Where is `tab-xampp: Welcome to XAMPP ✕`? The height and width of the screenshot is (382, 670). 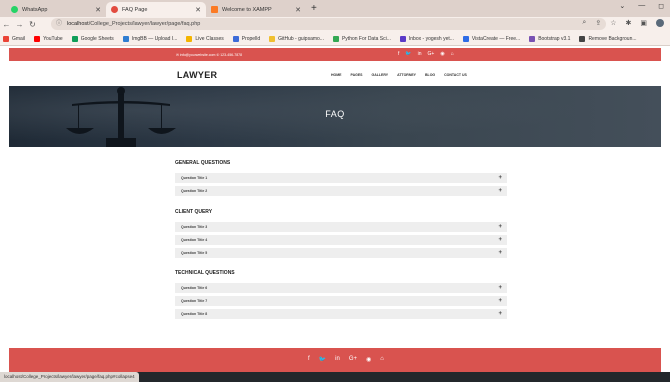
tab-xampp: Welcome to XAMPP ✕ is located at coordinates (256, 9).